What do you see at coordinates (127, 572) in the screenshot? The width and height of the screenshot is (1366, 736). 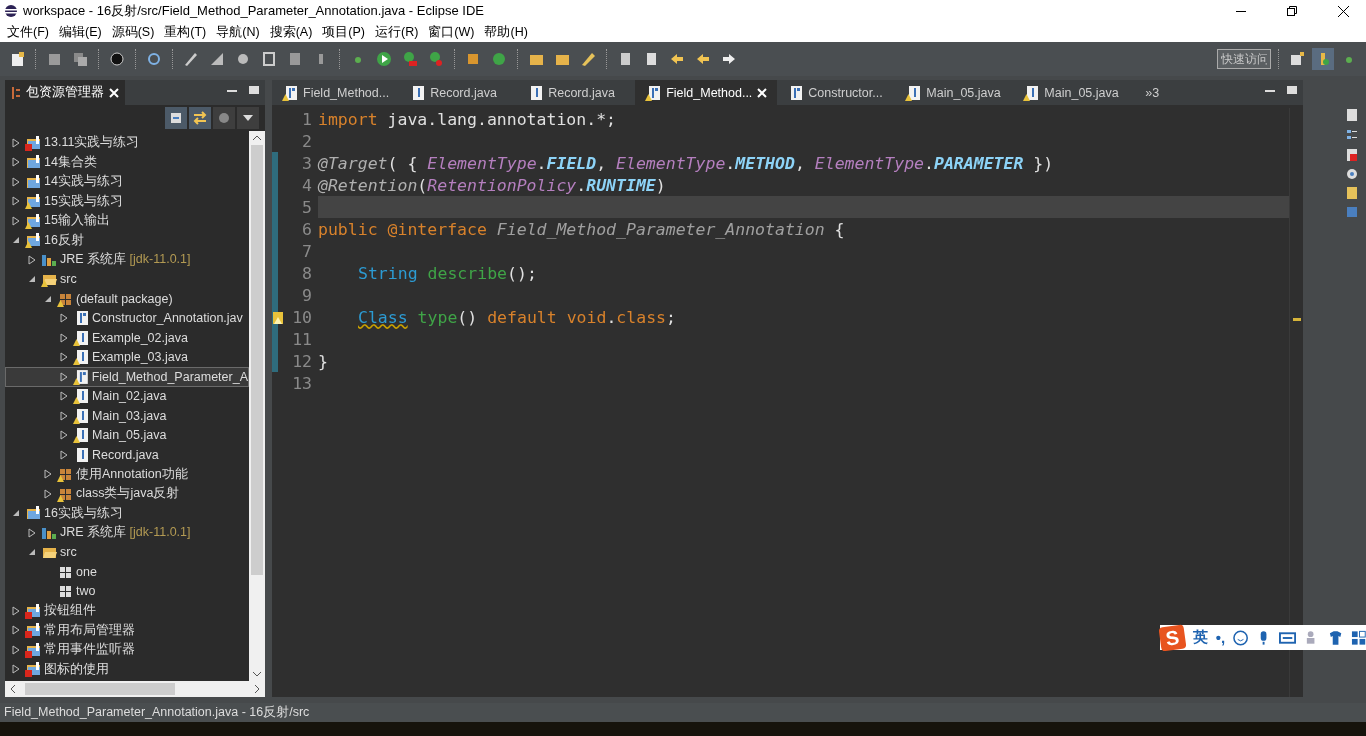 I see `tree-item: one` at bounding box center [127, 572].